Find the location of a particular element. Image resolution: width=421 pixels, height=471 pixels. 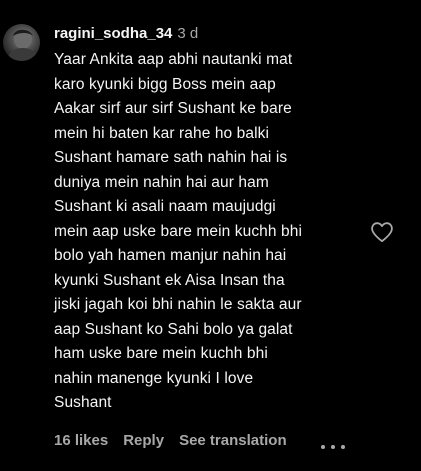

comment-actions: 16 likes Reply See translation is located at coordinates (170, 440).